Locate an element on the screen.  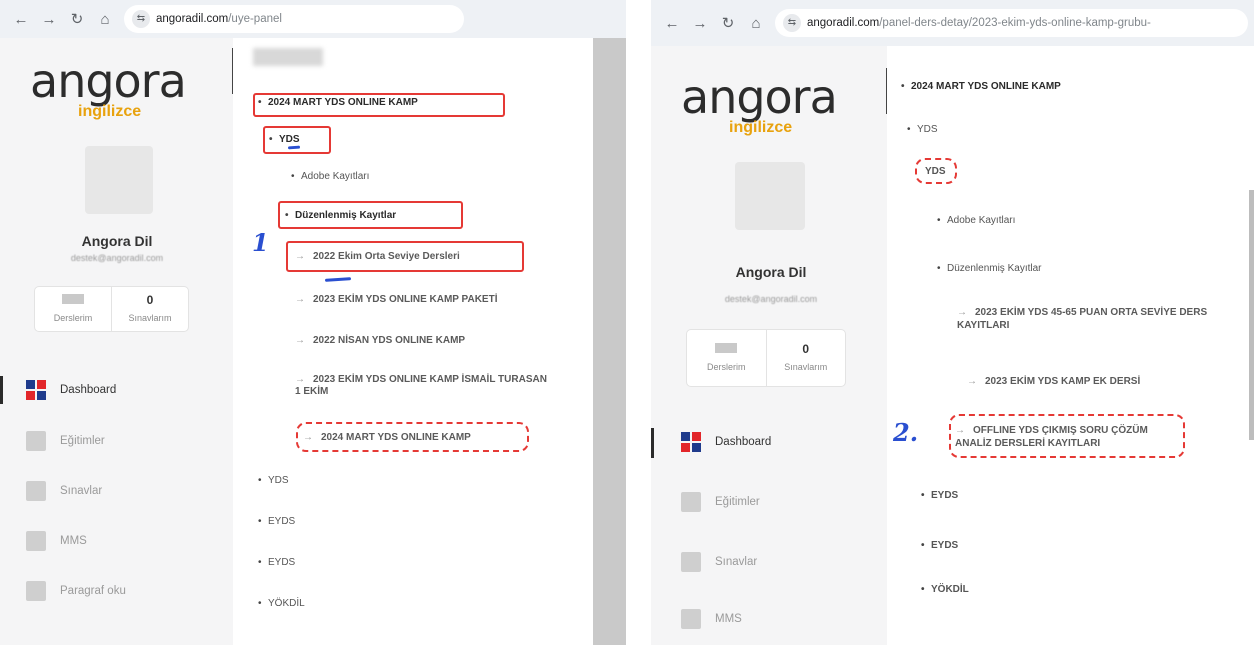
annotation-number: 1 is located at coordinates (260, 242).